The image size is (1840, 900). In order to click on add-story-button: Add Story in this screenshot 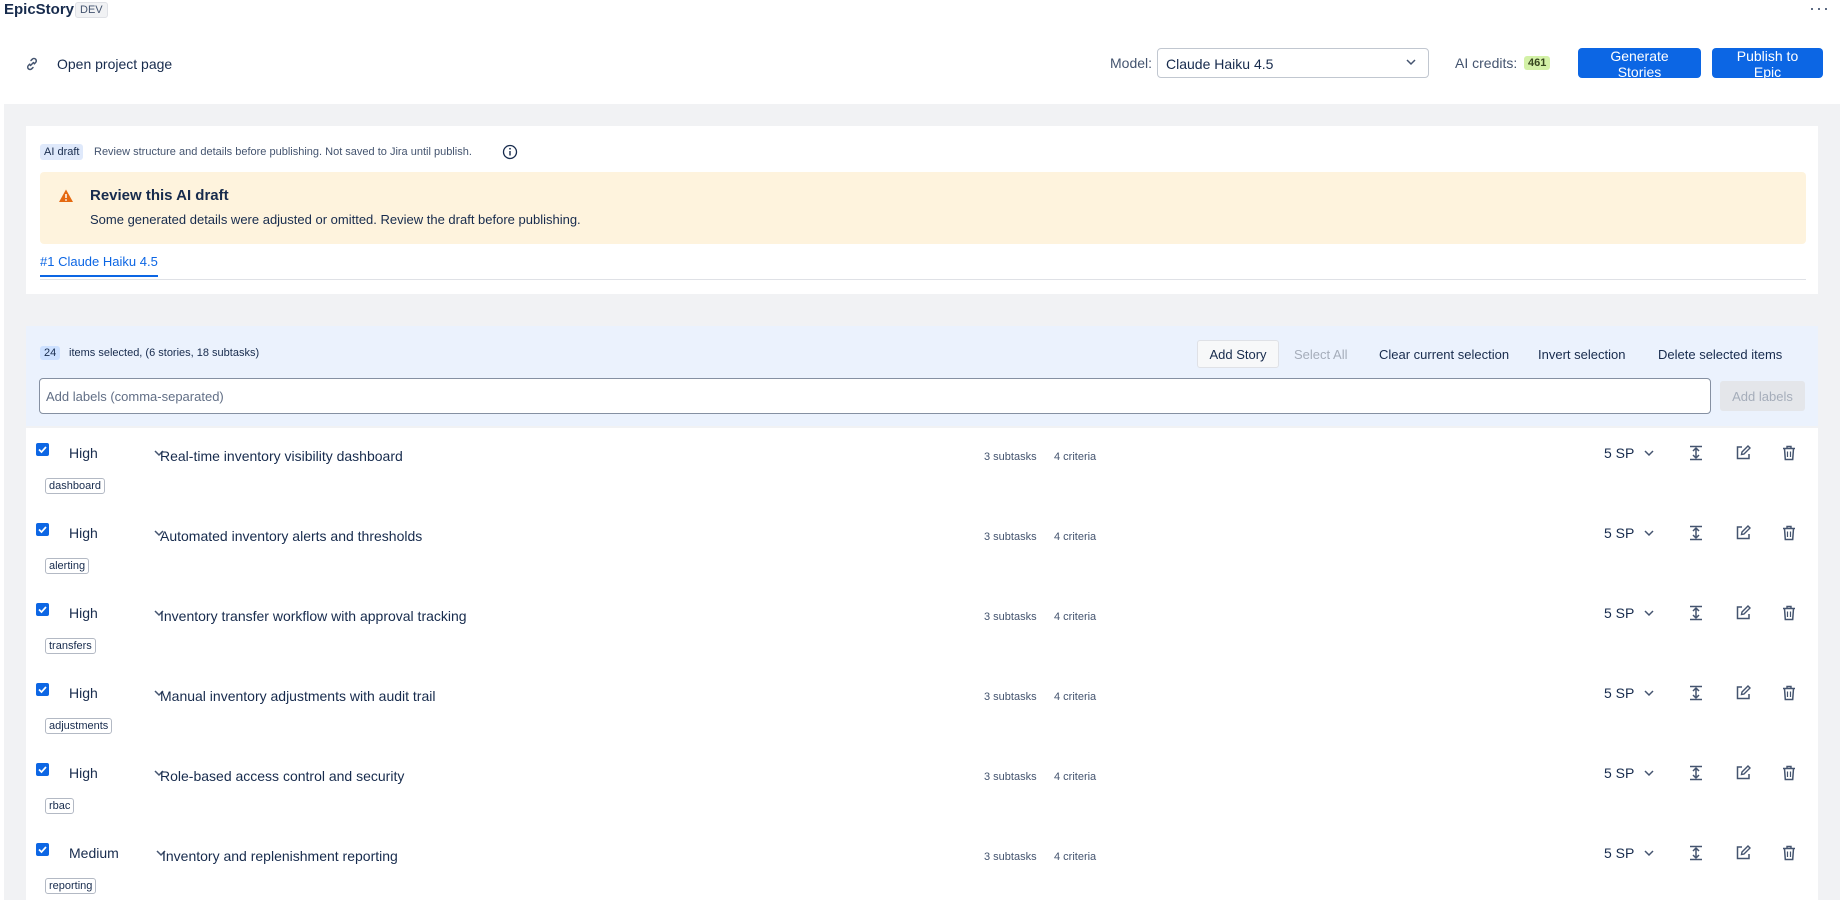, I will do `click(1238, 354)`.